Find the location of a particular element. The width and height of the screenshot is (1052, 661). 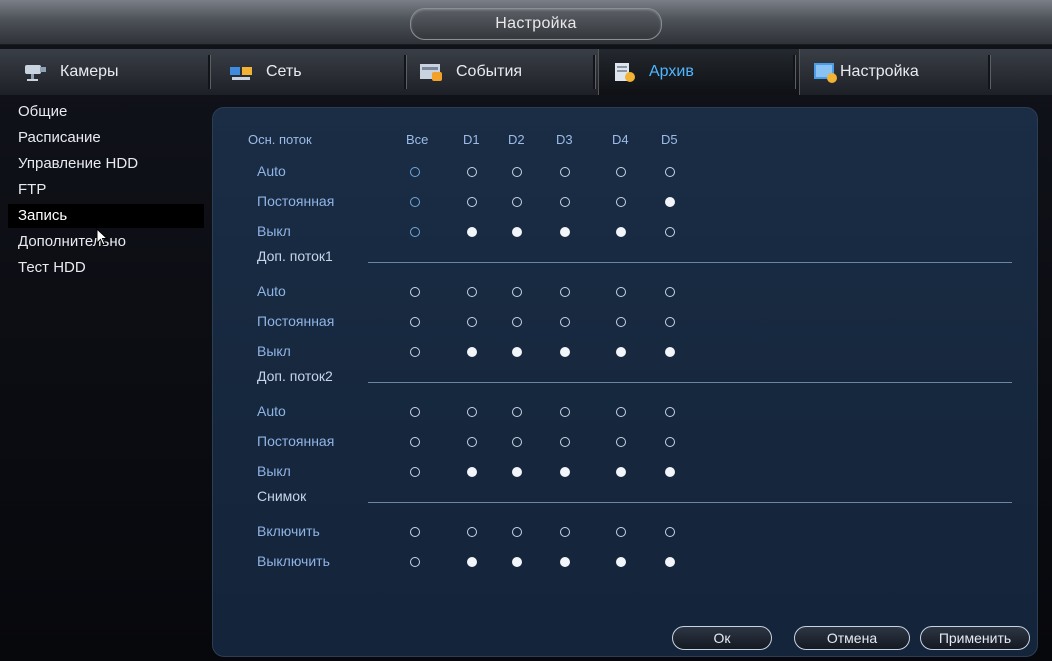

tab-archive: Архив is located at coordinates (699, 72).